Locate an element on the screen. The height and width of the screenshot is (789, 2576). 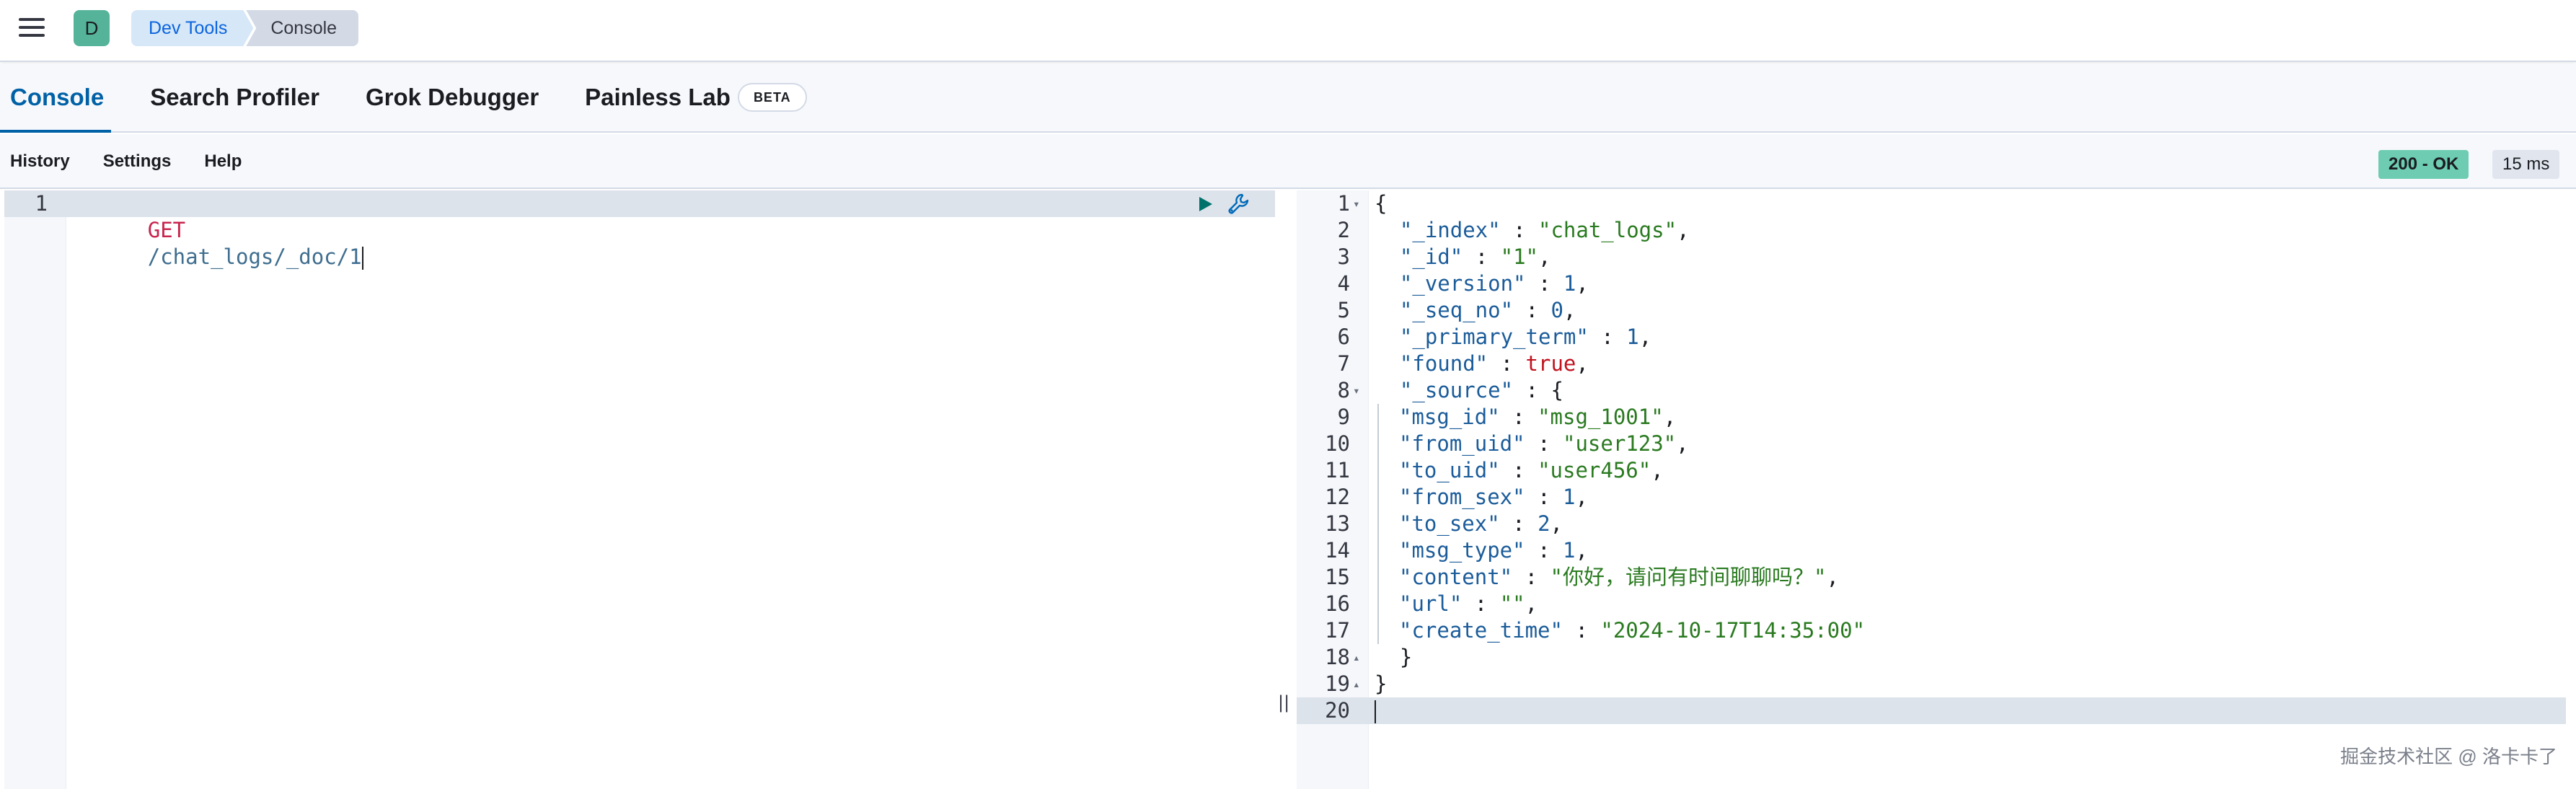
timing-badge: 15 ms is located at coordinates (2526, 164).